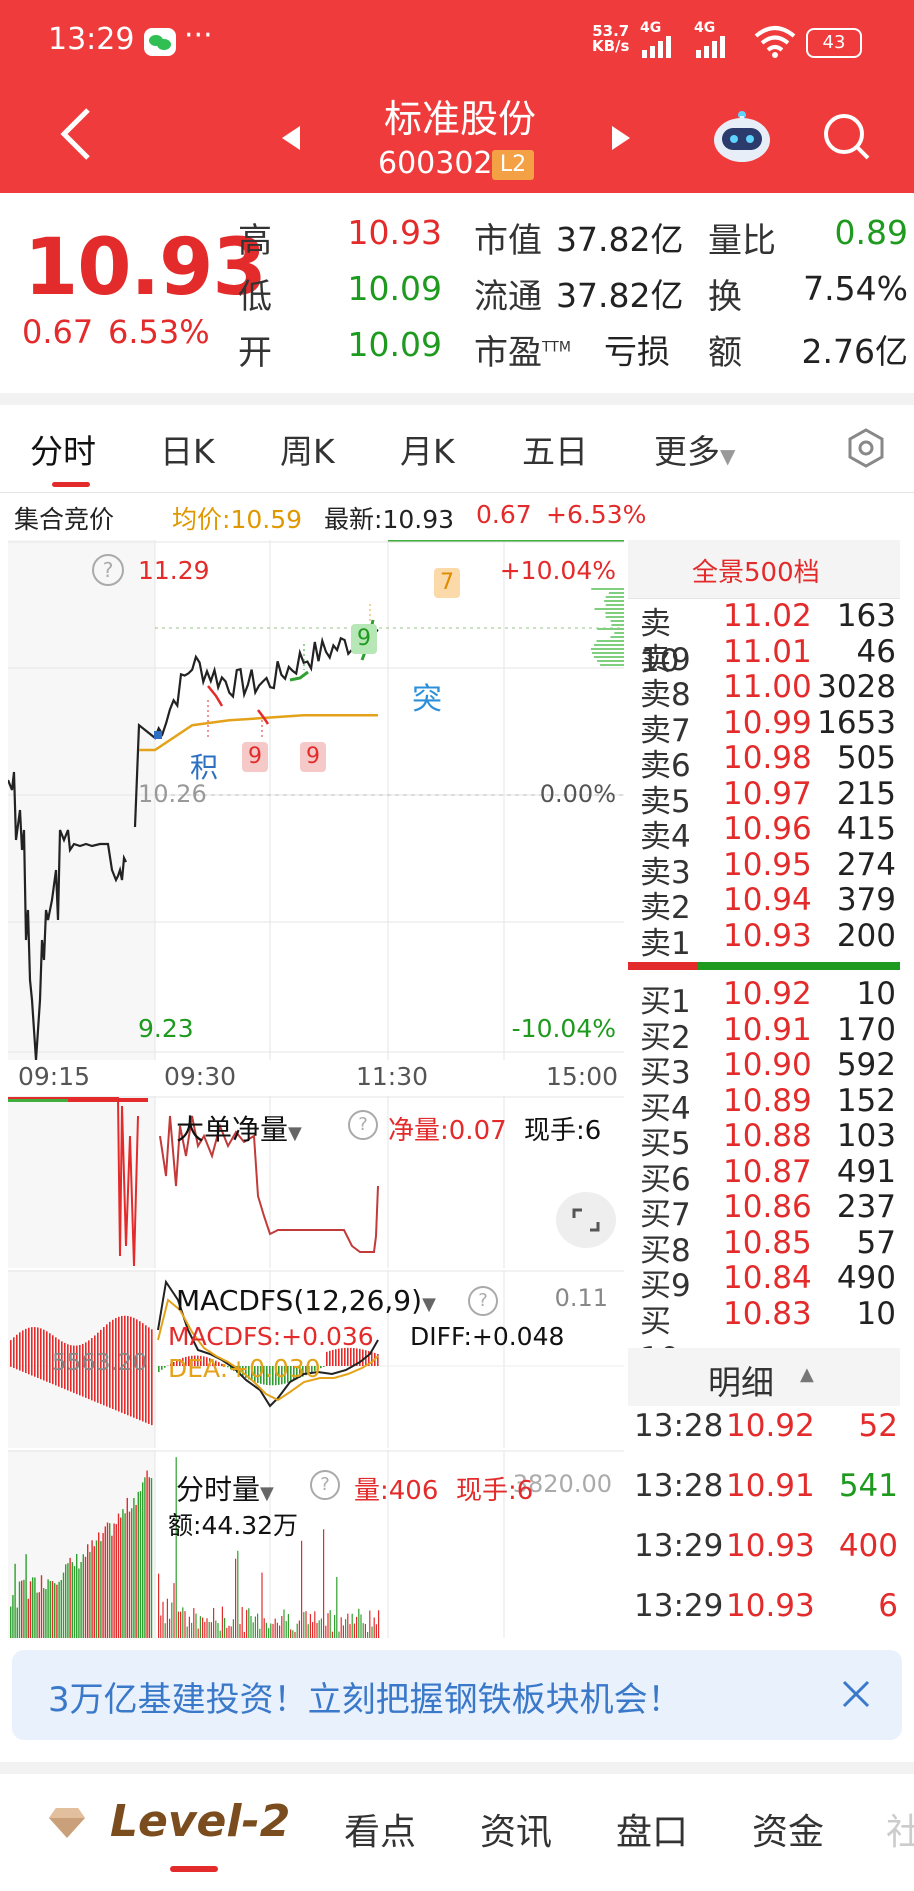 The width and height of the screenshot is (914, 1891). What do you see at coordinates (847, 139) in the screenshot?
I see `search-icon` at bounding box center [847, 139].